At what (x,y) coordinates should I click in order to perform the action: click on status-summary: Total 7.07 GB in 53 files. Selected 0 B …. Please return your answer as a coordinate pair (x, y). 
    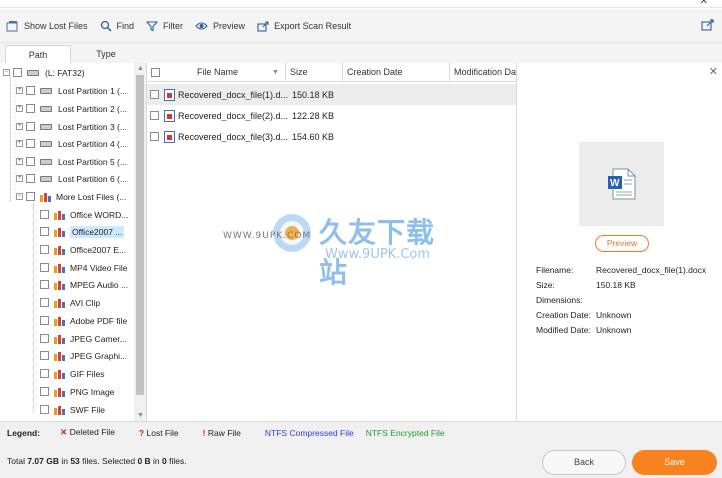
    Looking at the image, I should click on (97, 461).